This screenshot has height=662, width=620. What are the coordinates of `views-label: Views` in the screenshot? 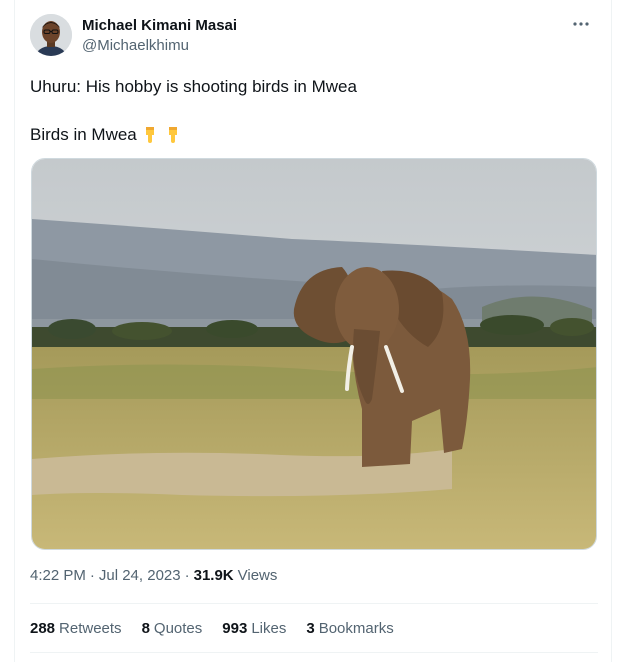 It's located at (257, 575).